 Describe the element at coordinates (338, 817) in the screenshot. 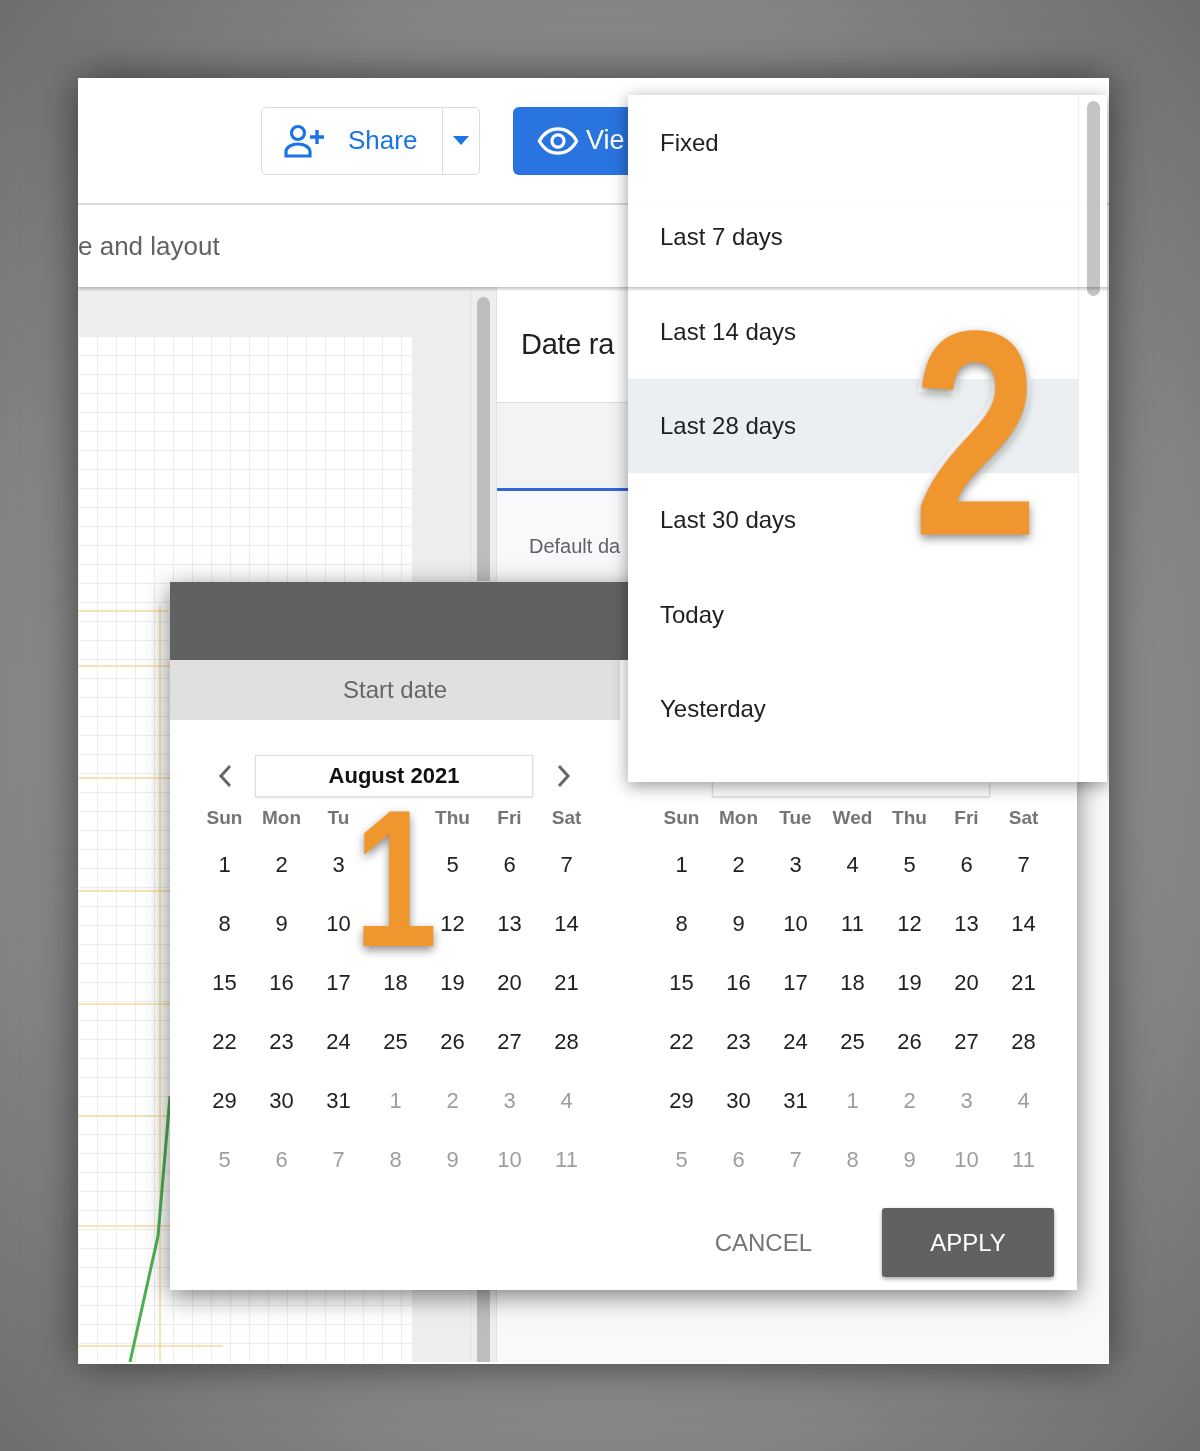

I see `weekday-label: Tu` at that location.